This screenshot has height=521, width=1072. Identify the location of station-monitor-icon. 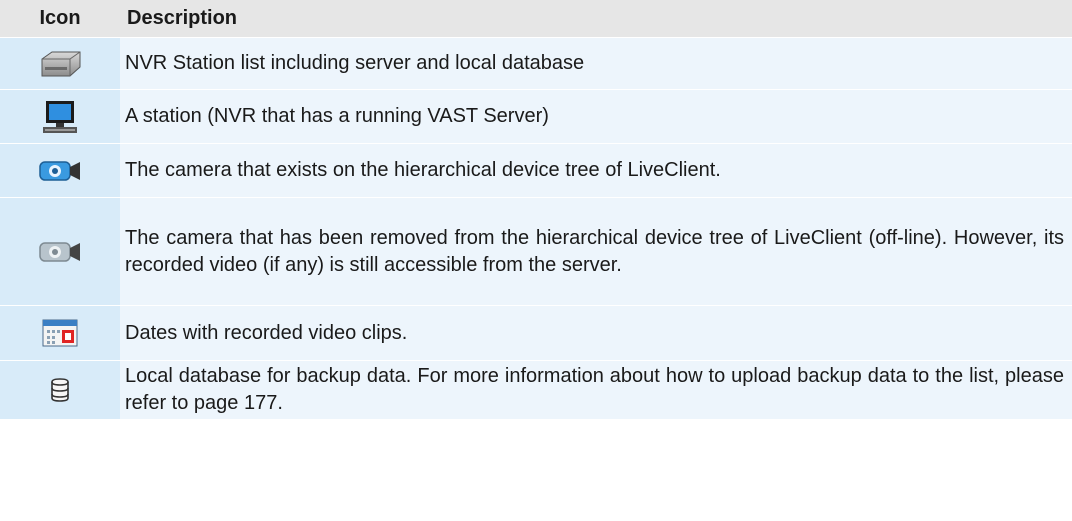
(60, 117).